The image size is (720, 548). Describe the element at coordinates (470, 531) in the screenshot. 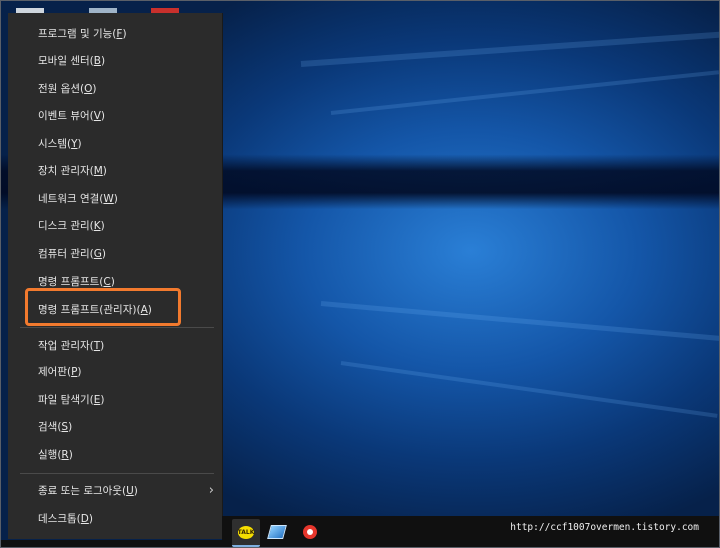

I see `taskbar: TALK http://ccf1007overmen.tistory.com` at that location.